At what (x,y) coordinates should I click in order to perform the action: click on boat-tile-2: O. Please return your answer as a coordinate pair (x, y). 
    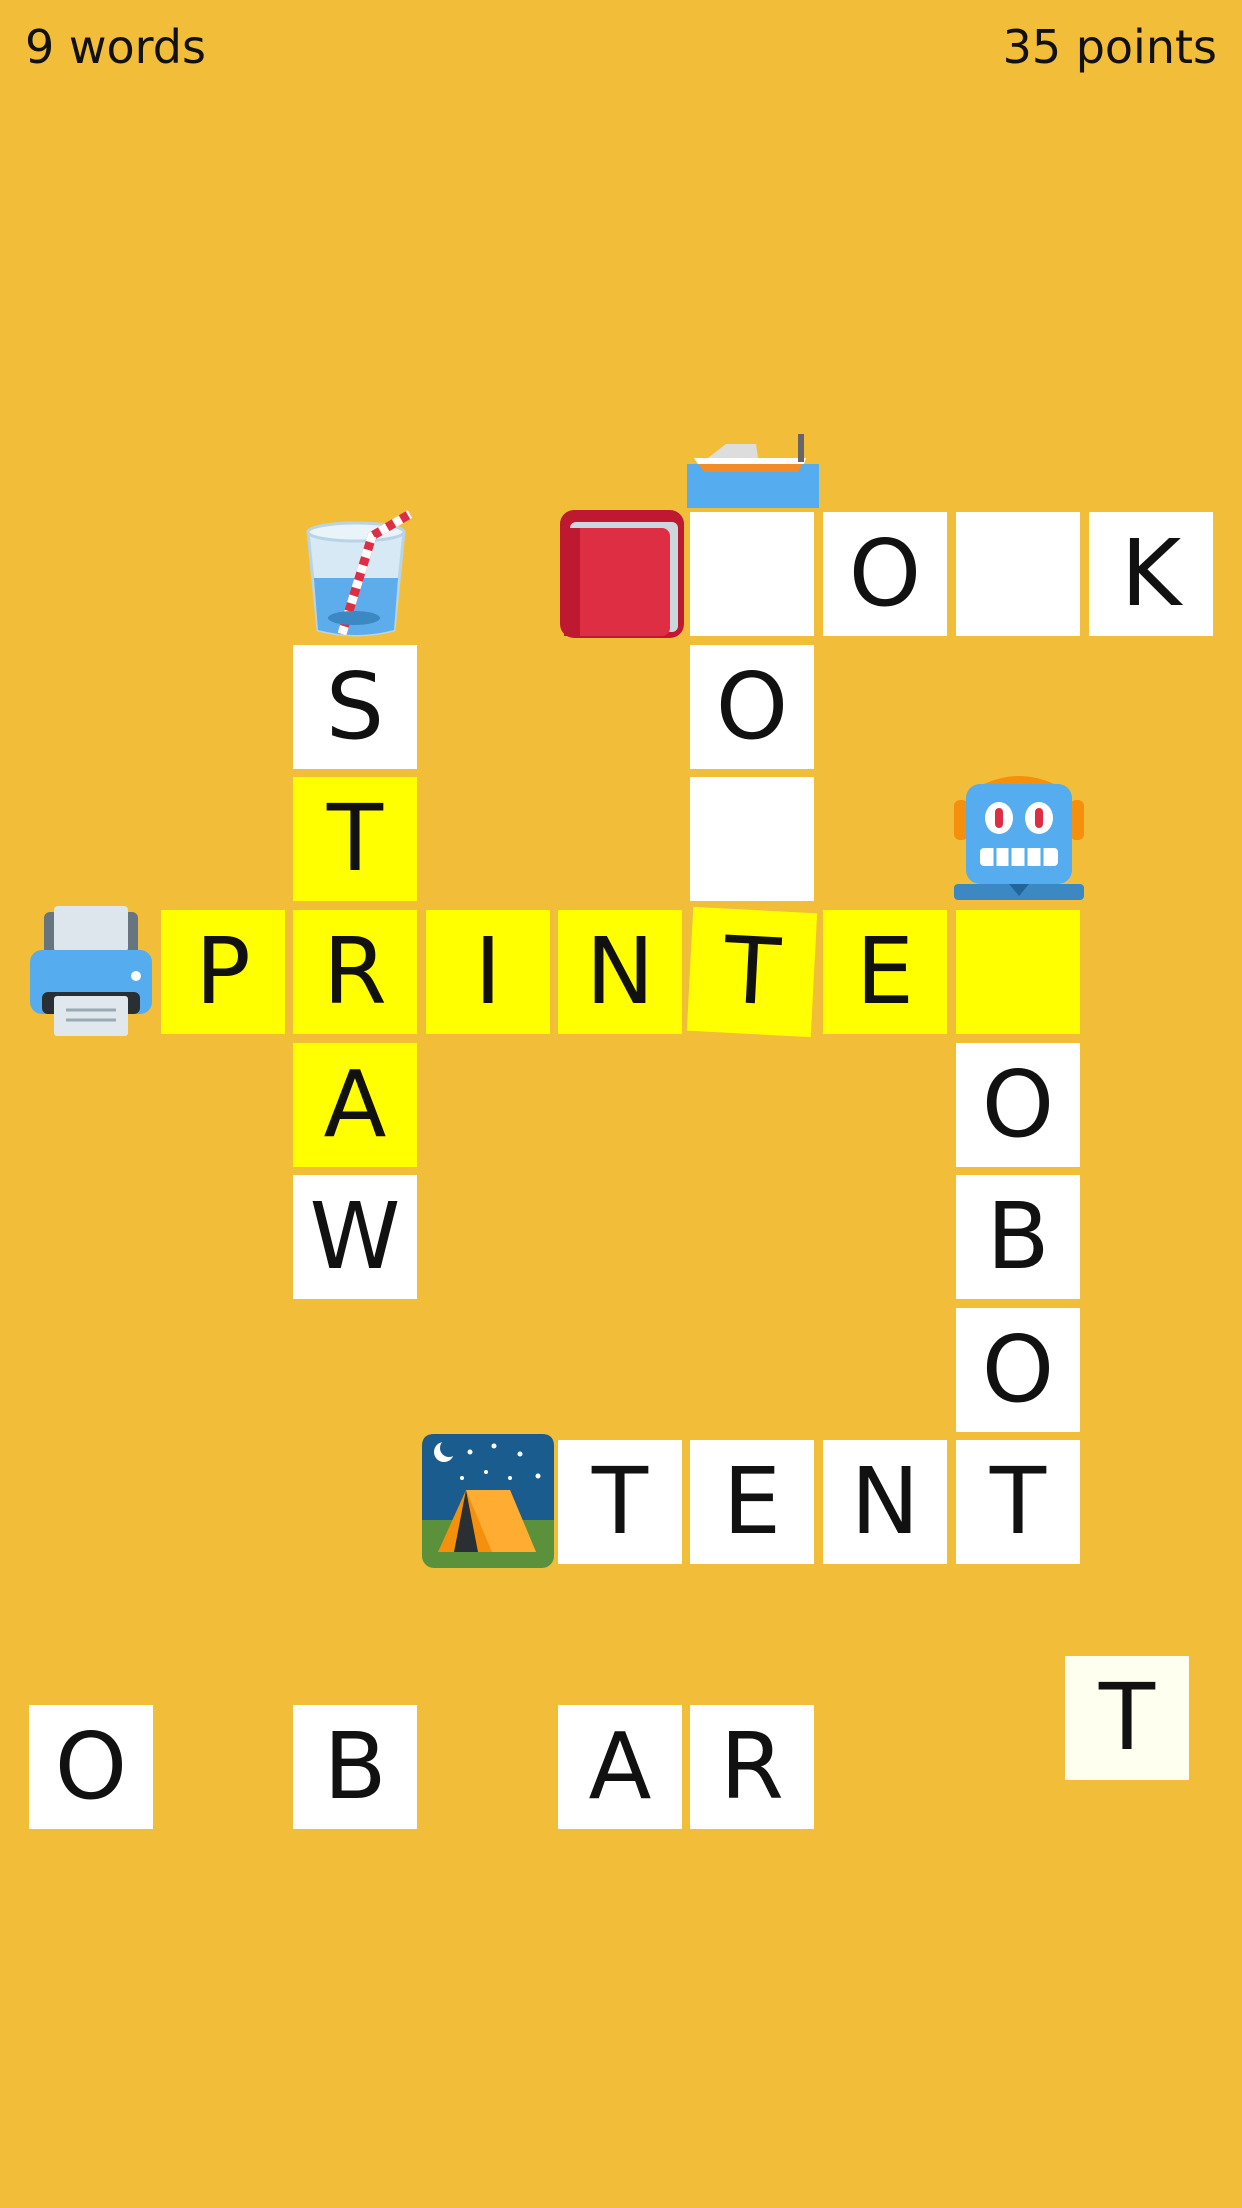
    Looking at the image, I should click on (885, 574).